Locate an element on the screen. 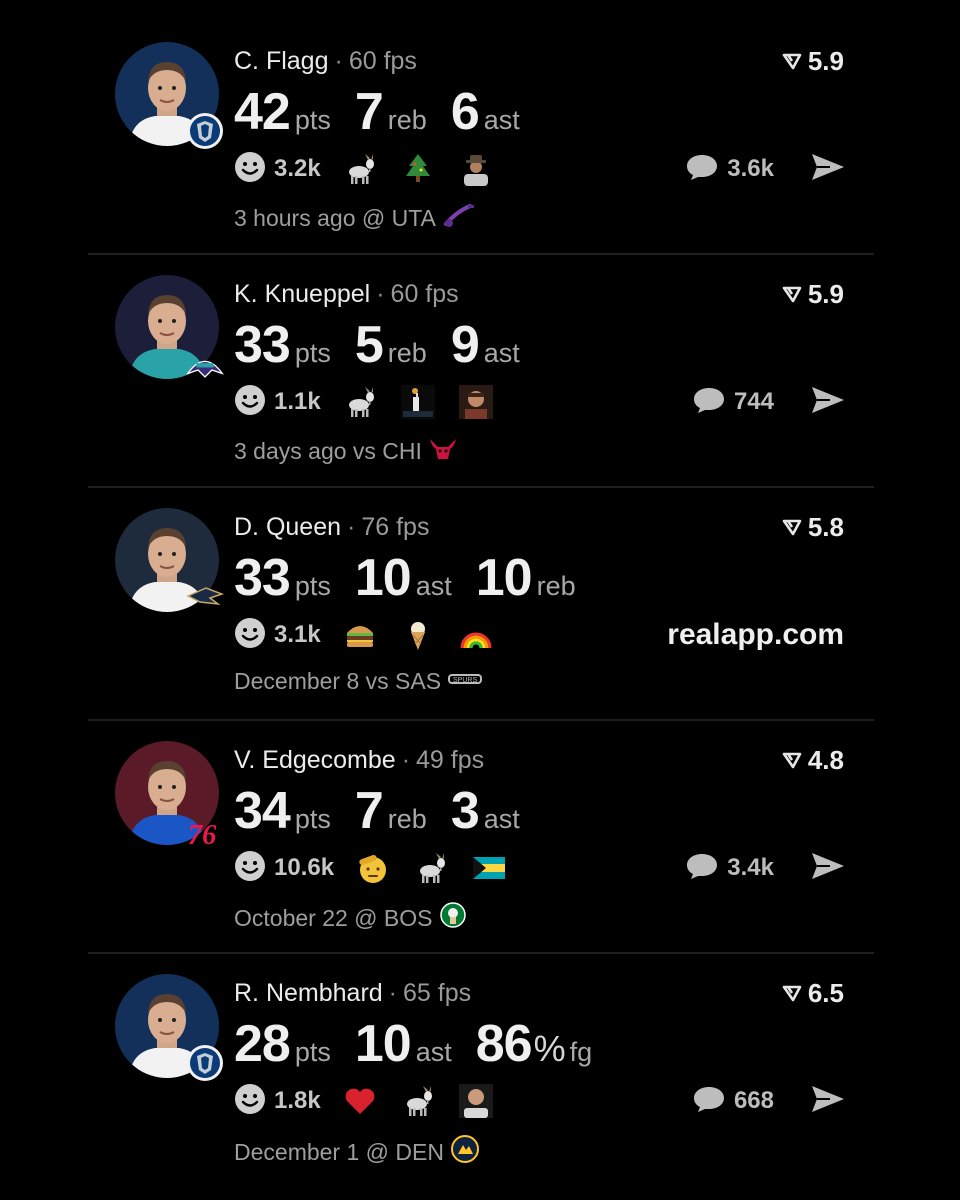  rating-value: 4.8 is located at coordinates (825, 760).